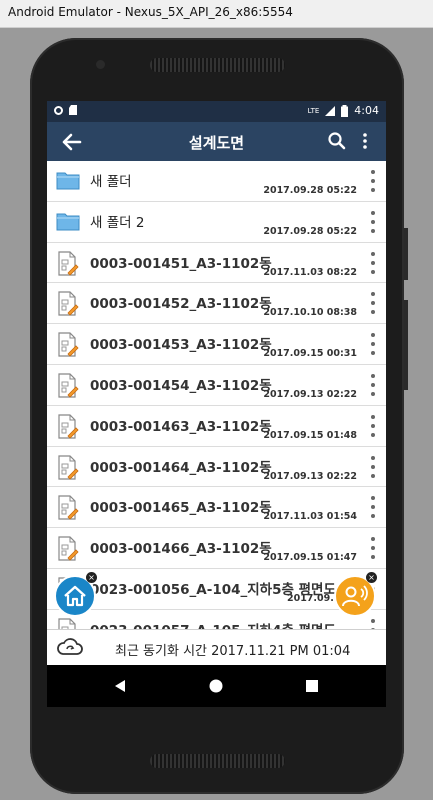 The image size is (433, 800). What do you see at coordinates (216, 141) in the screenshot?
I see `app-bar: 설계도면` at bounding box center [216, 141].